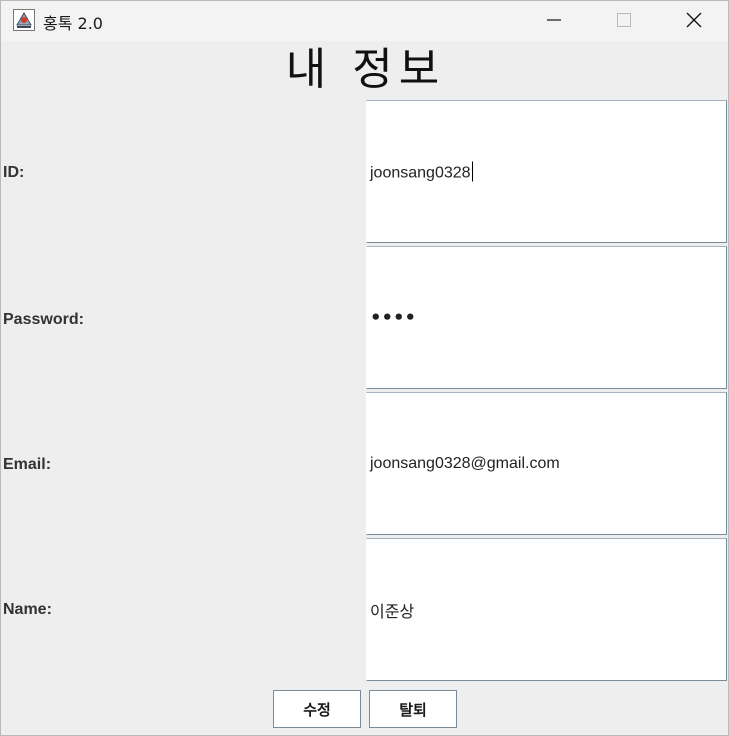 This screenshot has width=729, height=736. I want to click on close-button, so click(693, 20).